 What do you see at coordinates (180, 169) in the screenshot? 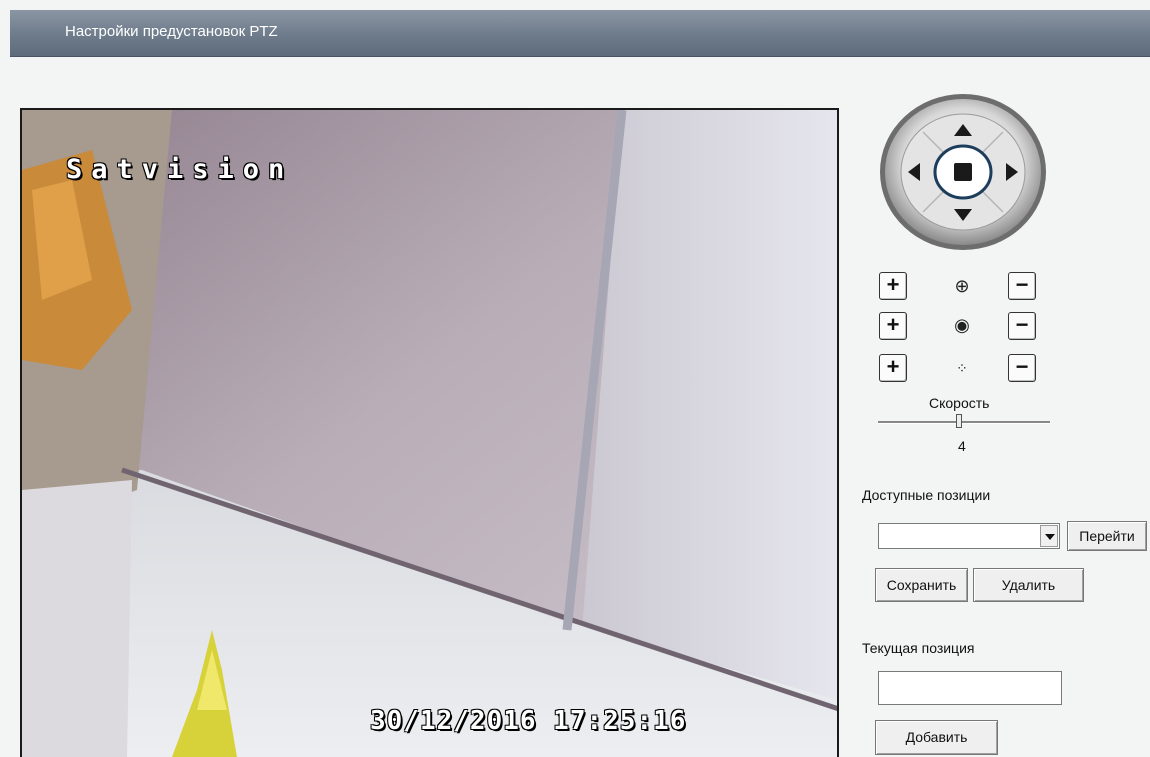
I see `osd-camera-name: Satvision` at bounding box center [180, 169].